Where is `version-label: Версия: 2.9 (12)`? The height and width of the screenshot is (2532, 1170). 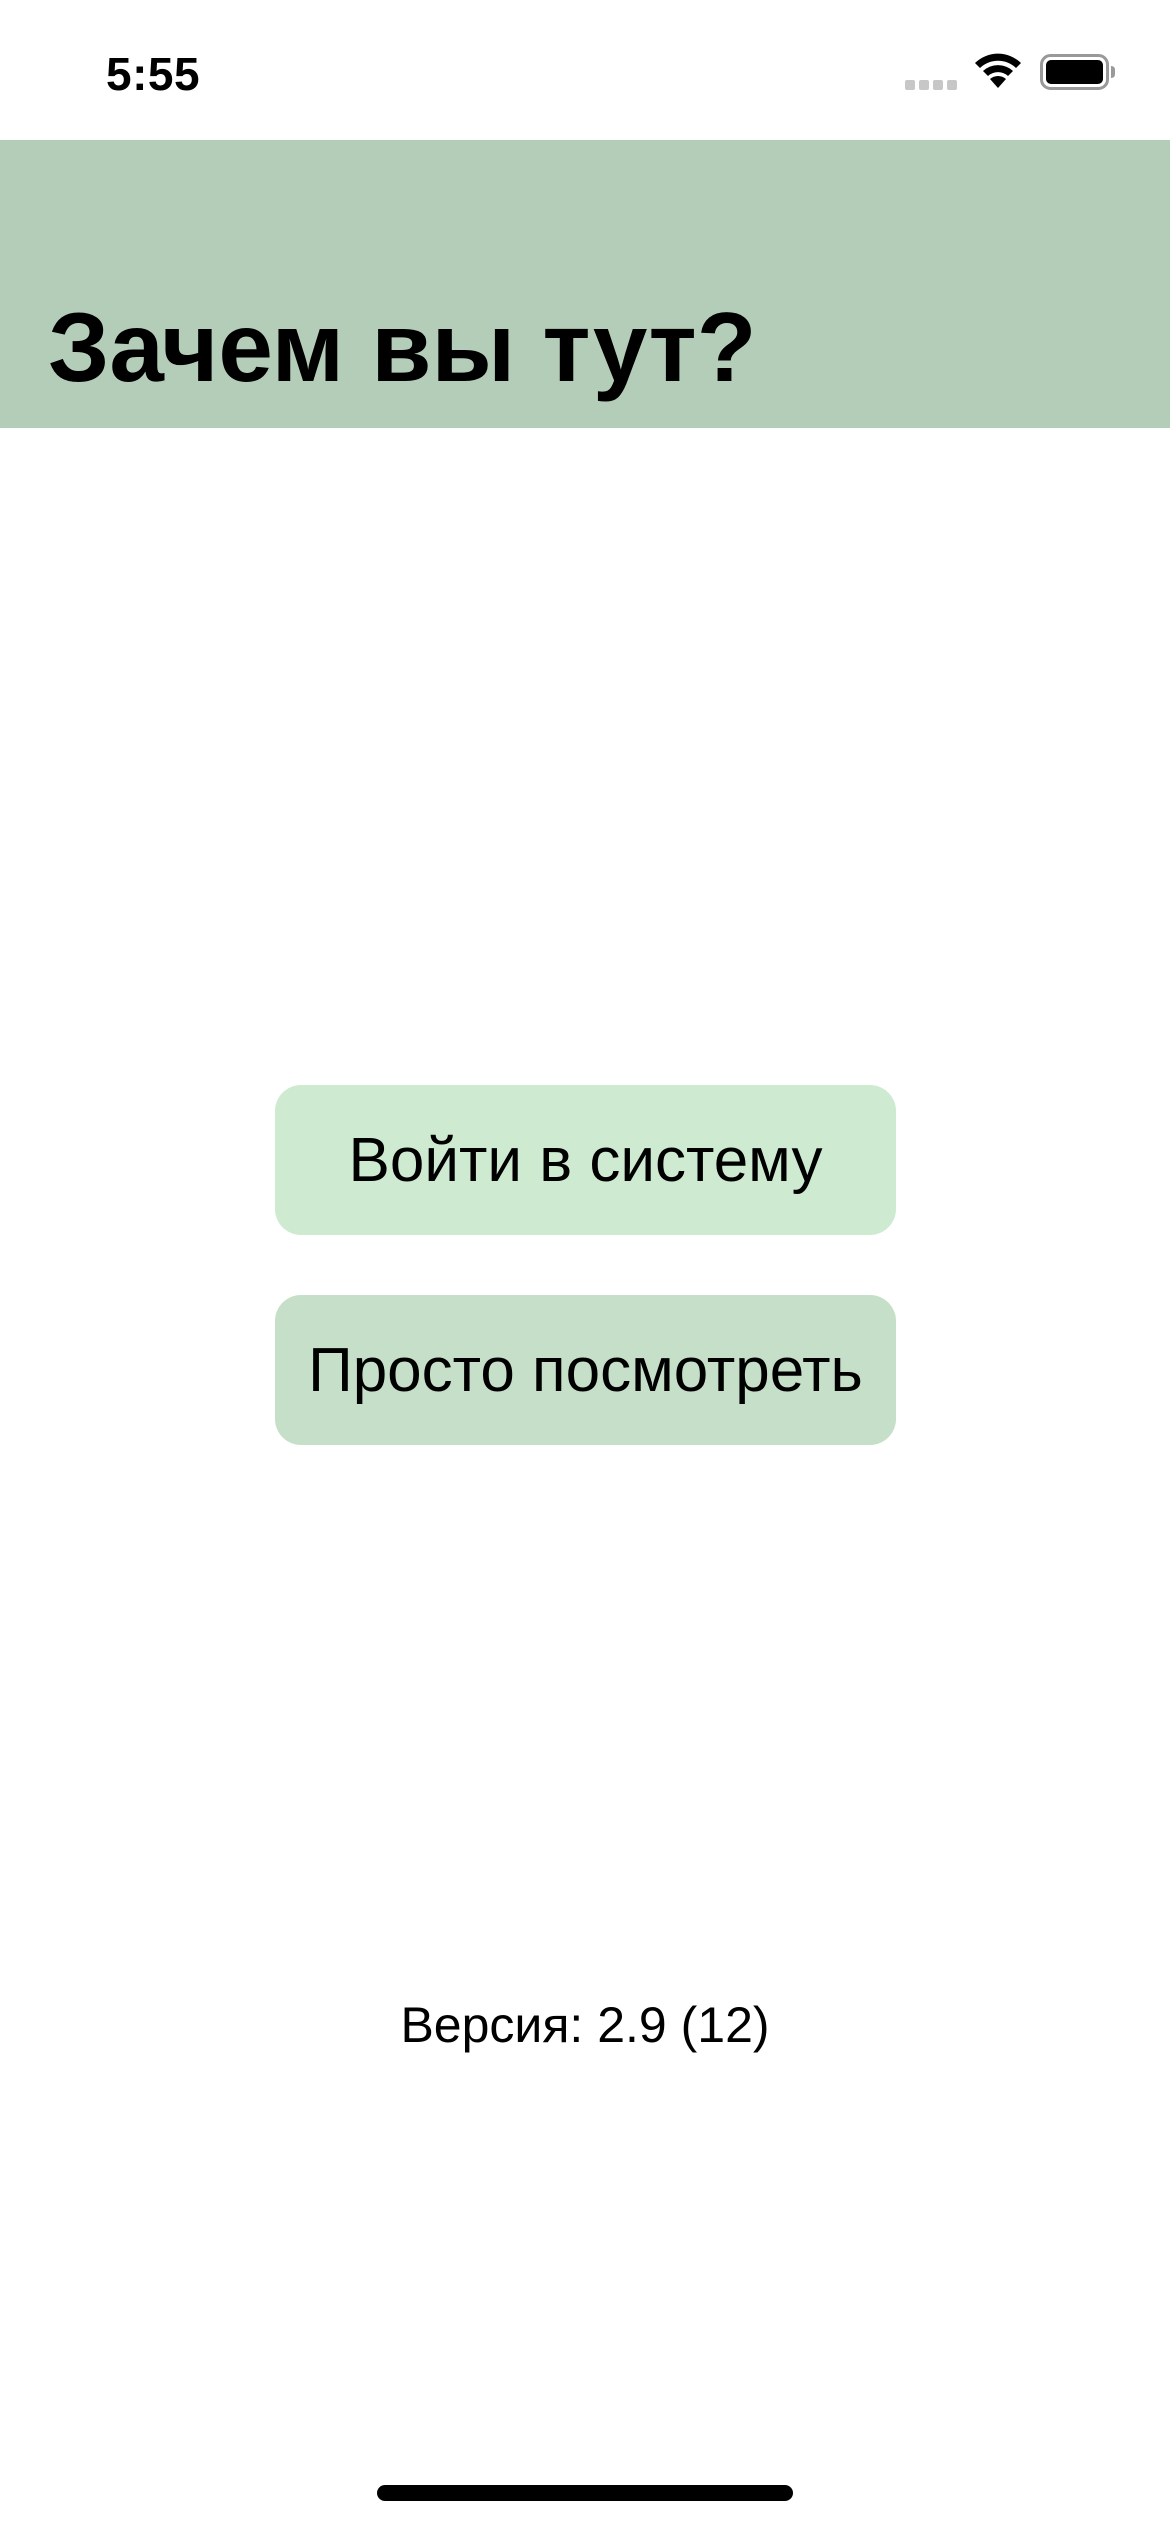
version-label: Версия: 2.9 (12) is located at coordinates (585, 2025).